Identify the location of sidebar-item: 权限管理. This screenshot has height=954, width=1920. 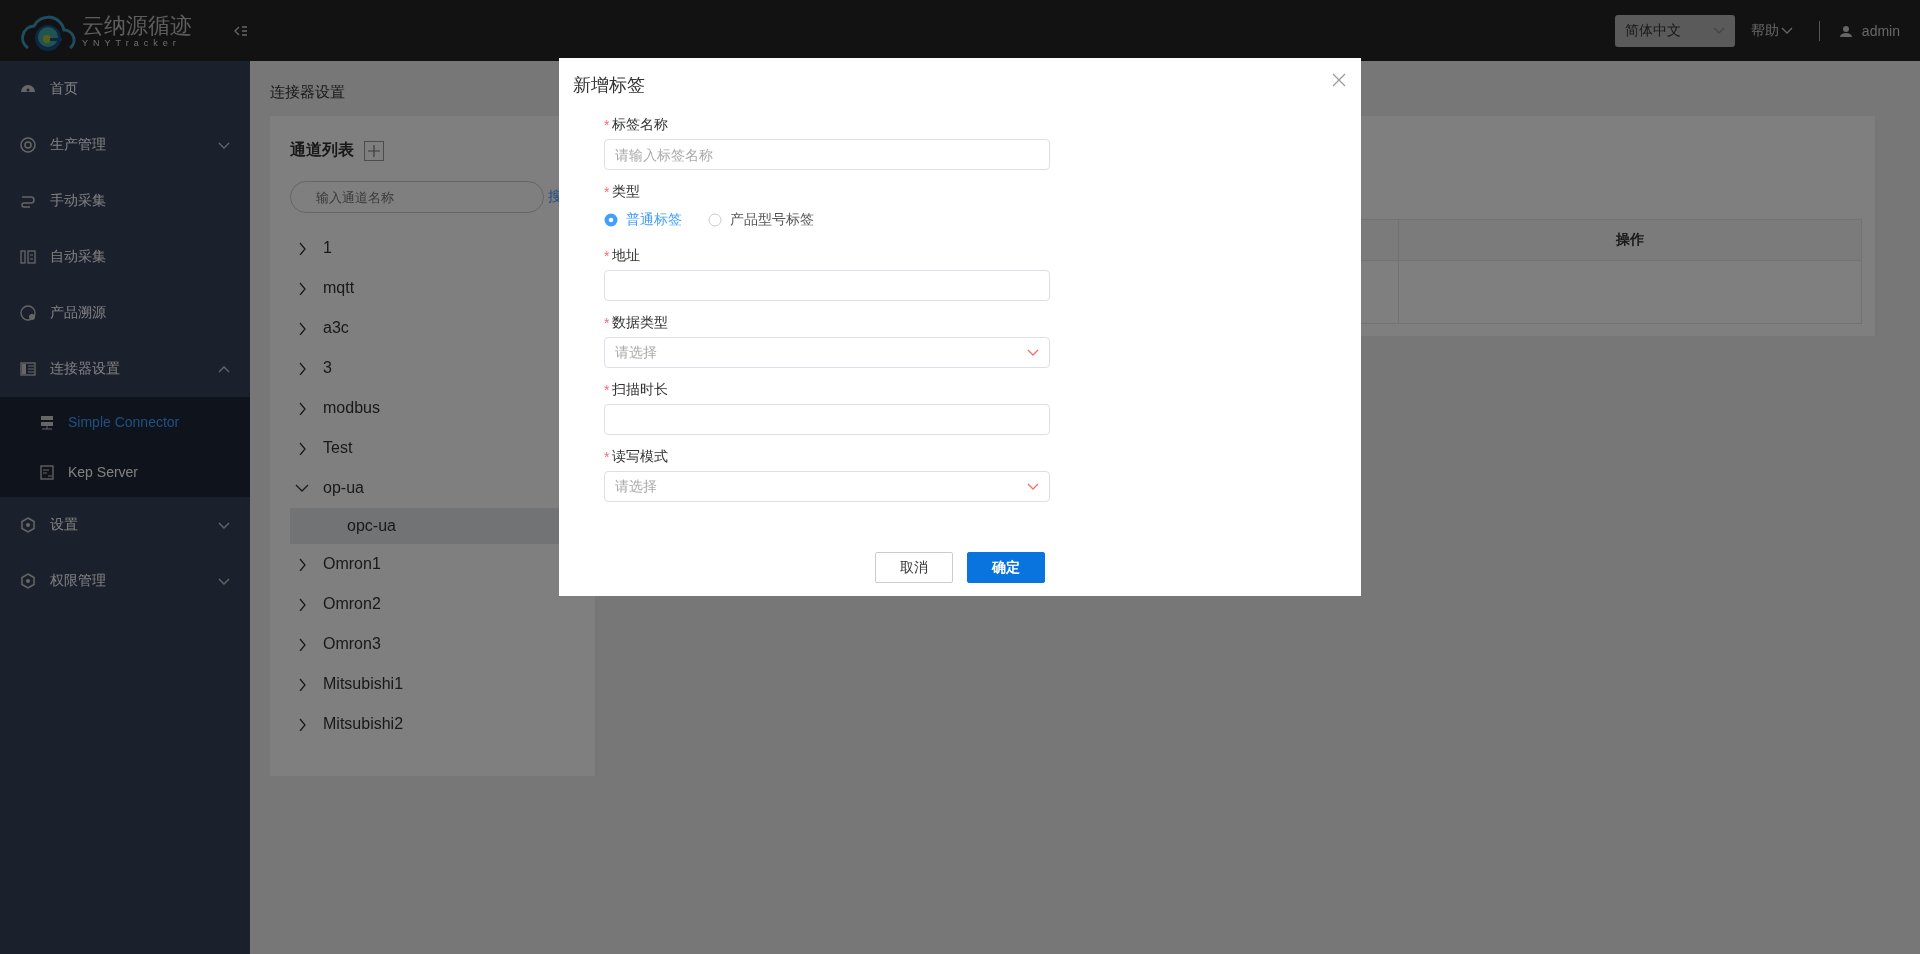
(125, 581).